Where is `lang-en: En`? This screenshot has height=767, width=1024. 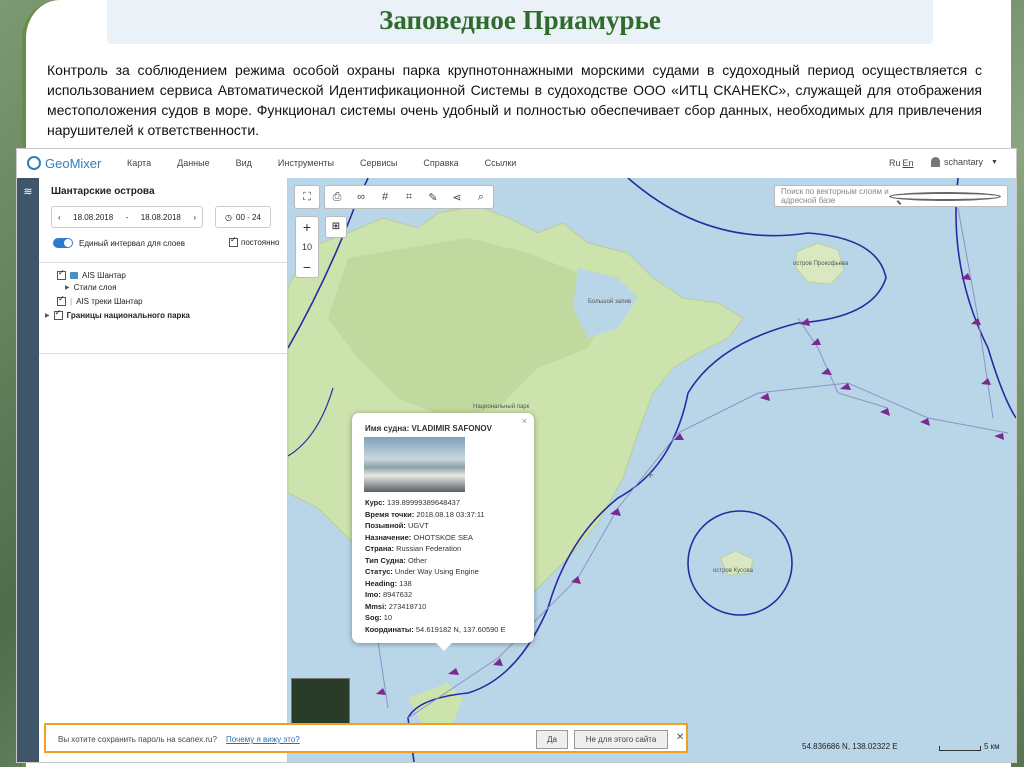
lang-en: En is located at coordinates (908, 163).